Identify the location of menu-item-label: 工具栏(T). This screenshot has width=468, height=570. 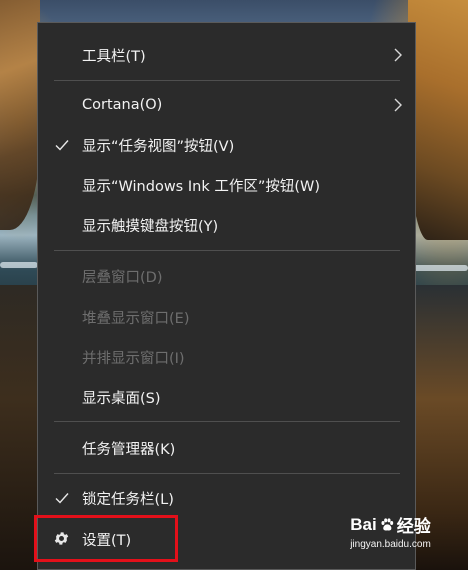
(114, 56).